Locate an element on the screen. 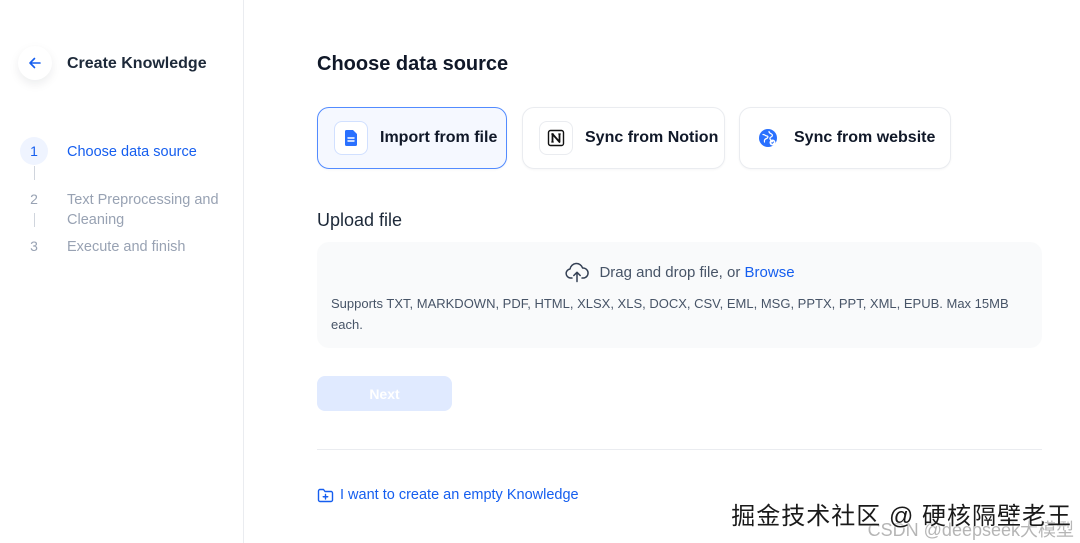 Image resolution: width=1080 pixels, height=543 pixels. cloud-upload-icon is located at coordinates (577, 272).